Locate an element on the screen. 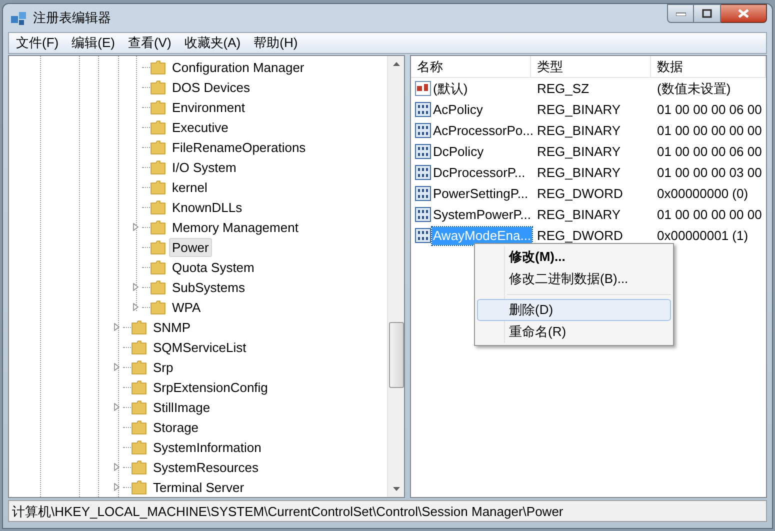  tree-item: StillImage is located at coordinates (182, 407).